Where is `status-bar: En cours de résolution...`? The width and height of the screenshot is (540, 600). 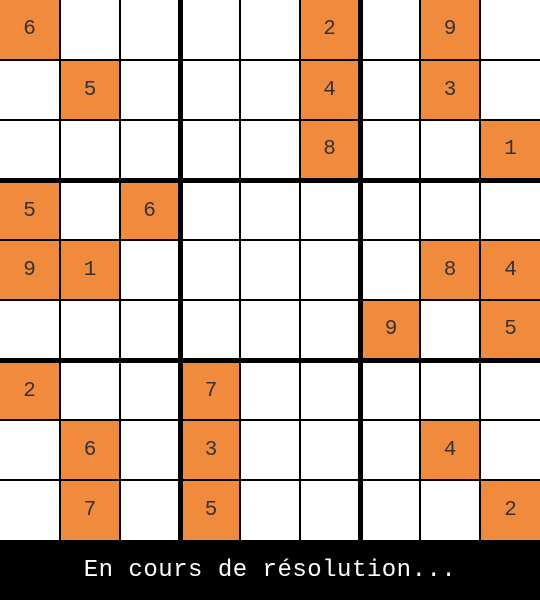 status-bar: En cours de résolution... is located at coordinates (270, 570).